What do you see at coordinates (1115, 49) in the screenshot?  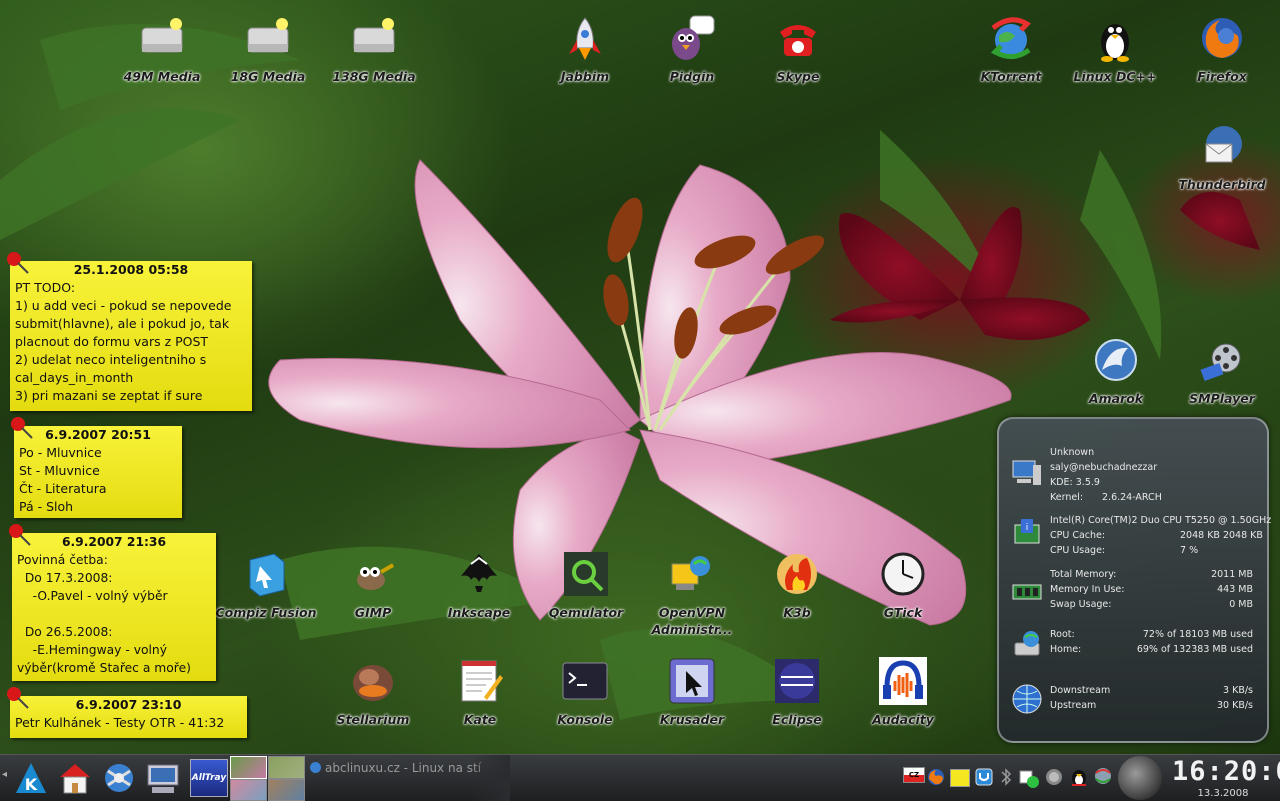 I see `desktop-icon-linux-dc: Linux DC++` at bounding box center [1115, 49].